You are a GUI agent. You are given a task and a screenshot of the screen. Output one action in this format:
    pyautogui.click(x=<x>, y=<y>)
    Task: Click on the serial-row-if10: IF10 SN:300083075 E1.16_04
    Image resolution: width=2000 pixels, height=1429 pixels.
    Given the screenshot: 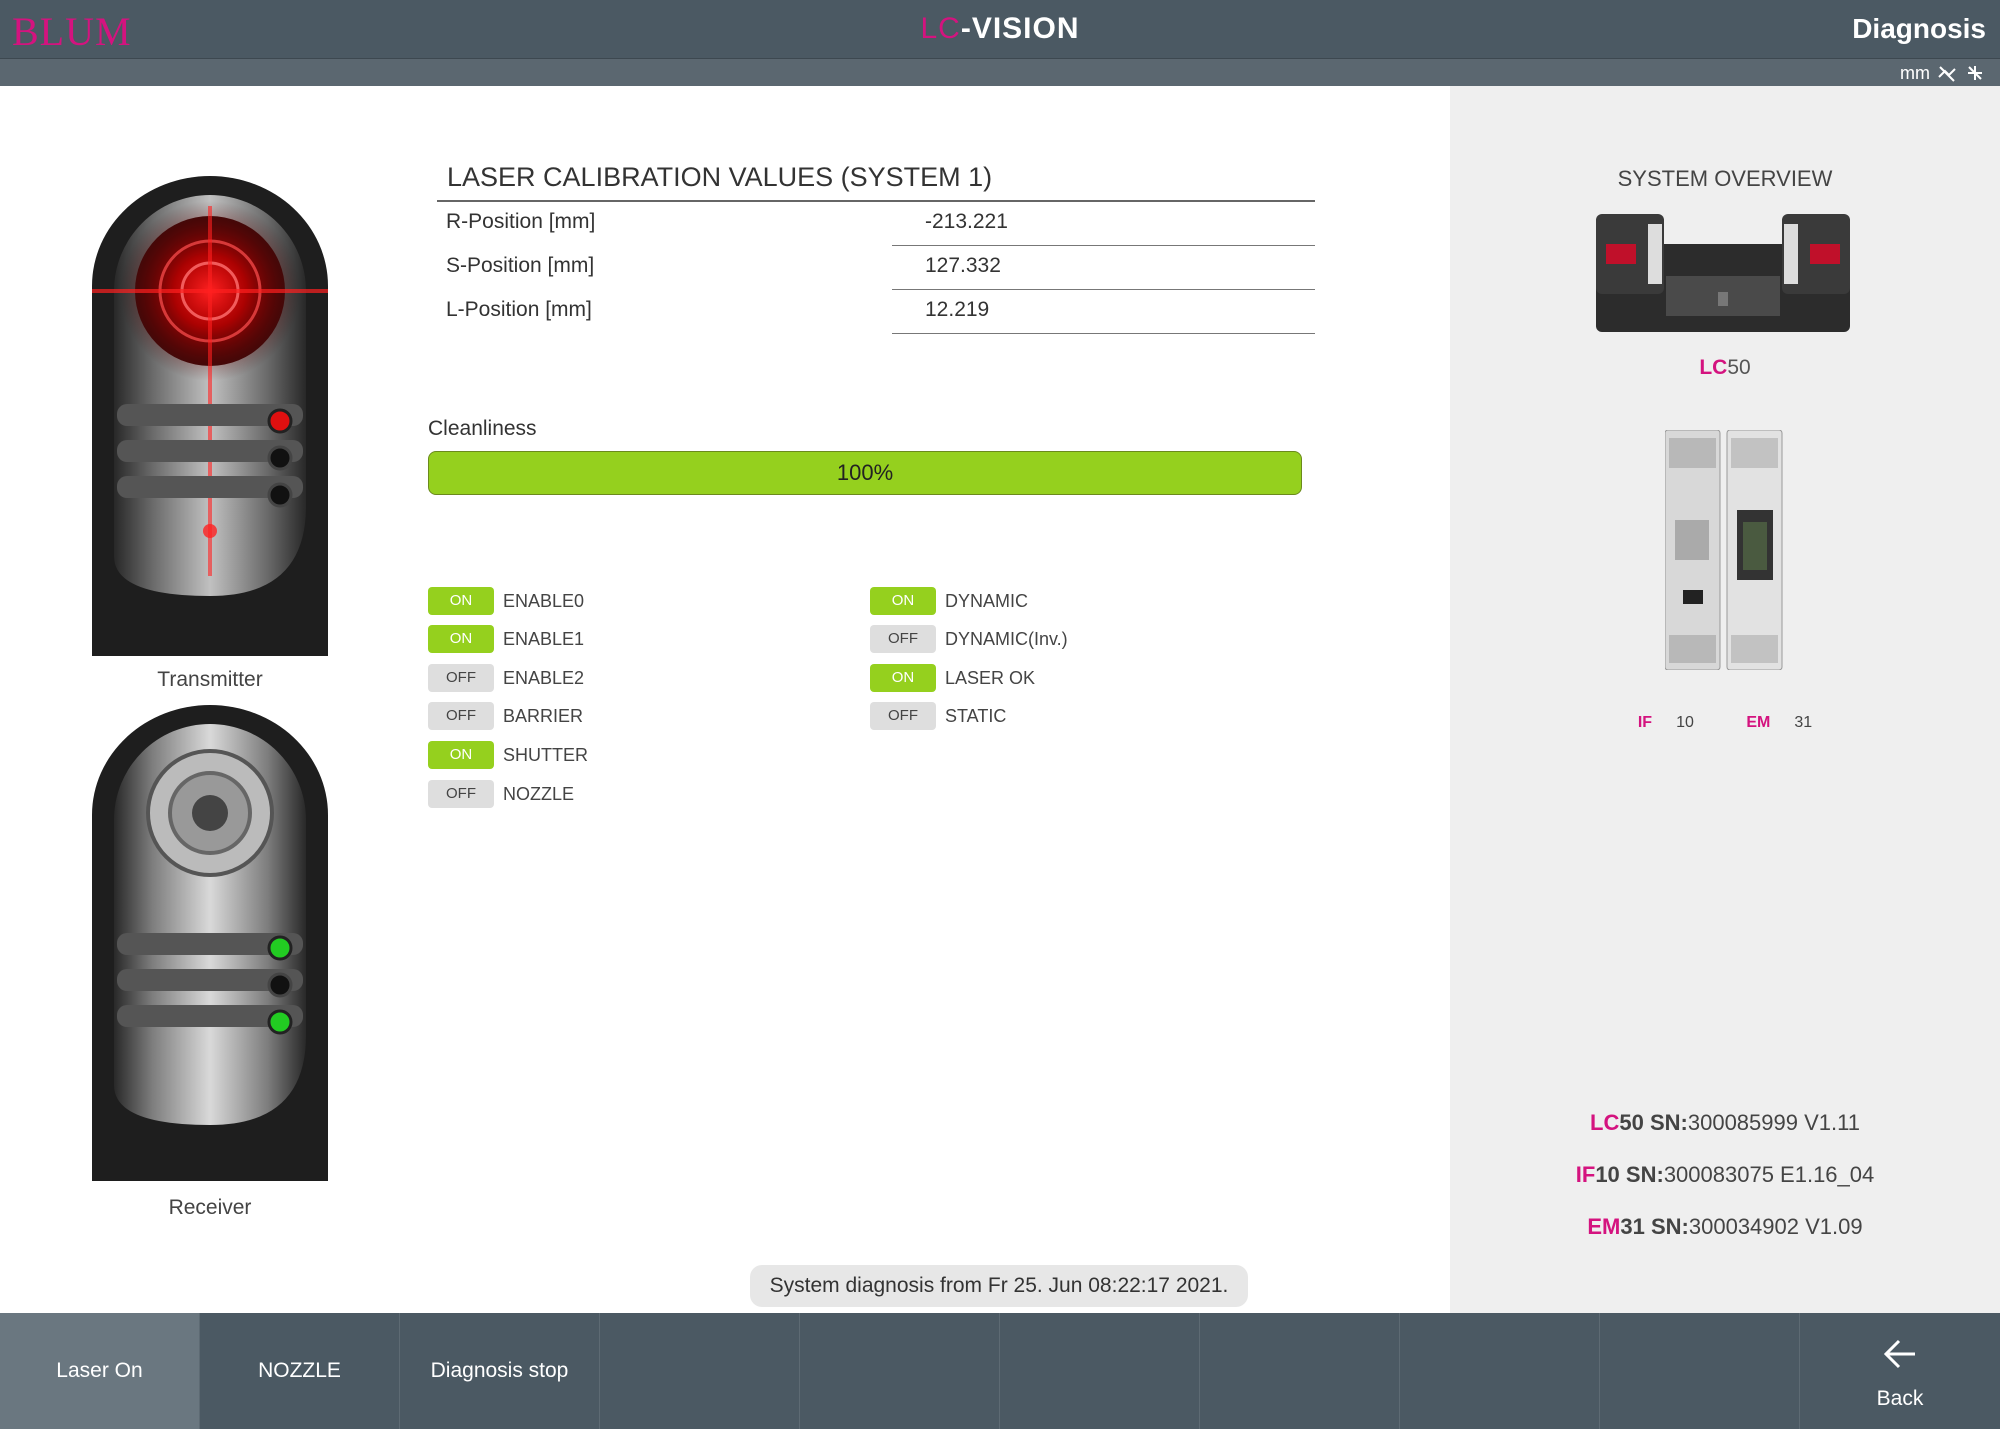 What is the action you would take?
    pyautogui.click(x=1725, y=1174)
    